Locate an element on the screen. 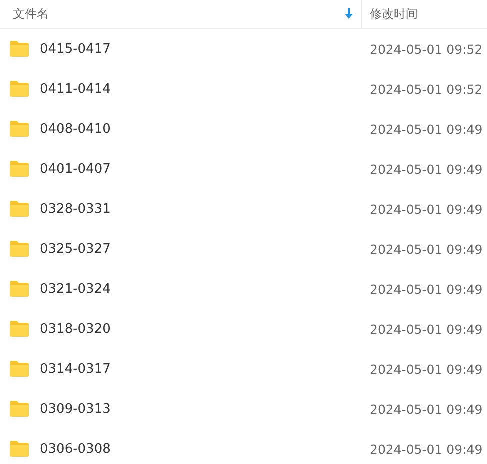  column-header: 文件名 is located at coordinates (181, 14).